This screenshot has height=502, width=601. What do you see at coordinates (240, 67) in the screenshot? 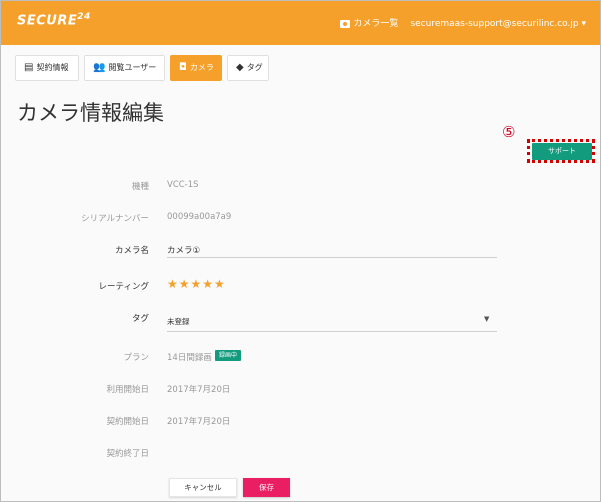
I see `tag-icon: ◆` at bounding box center [240, 67].